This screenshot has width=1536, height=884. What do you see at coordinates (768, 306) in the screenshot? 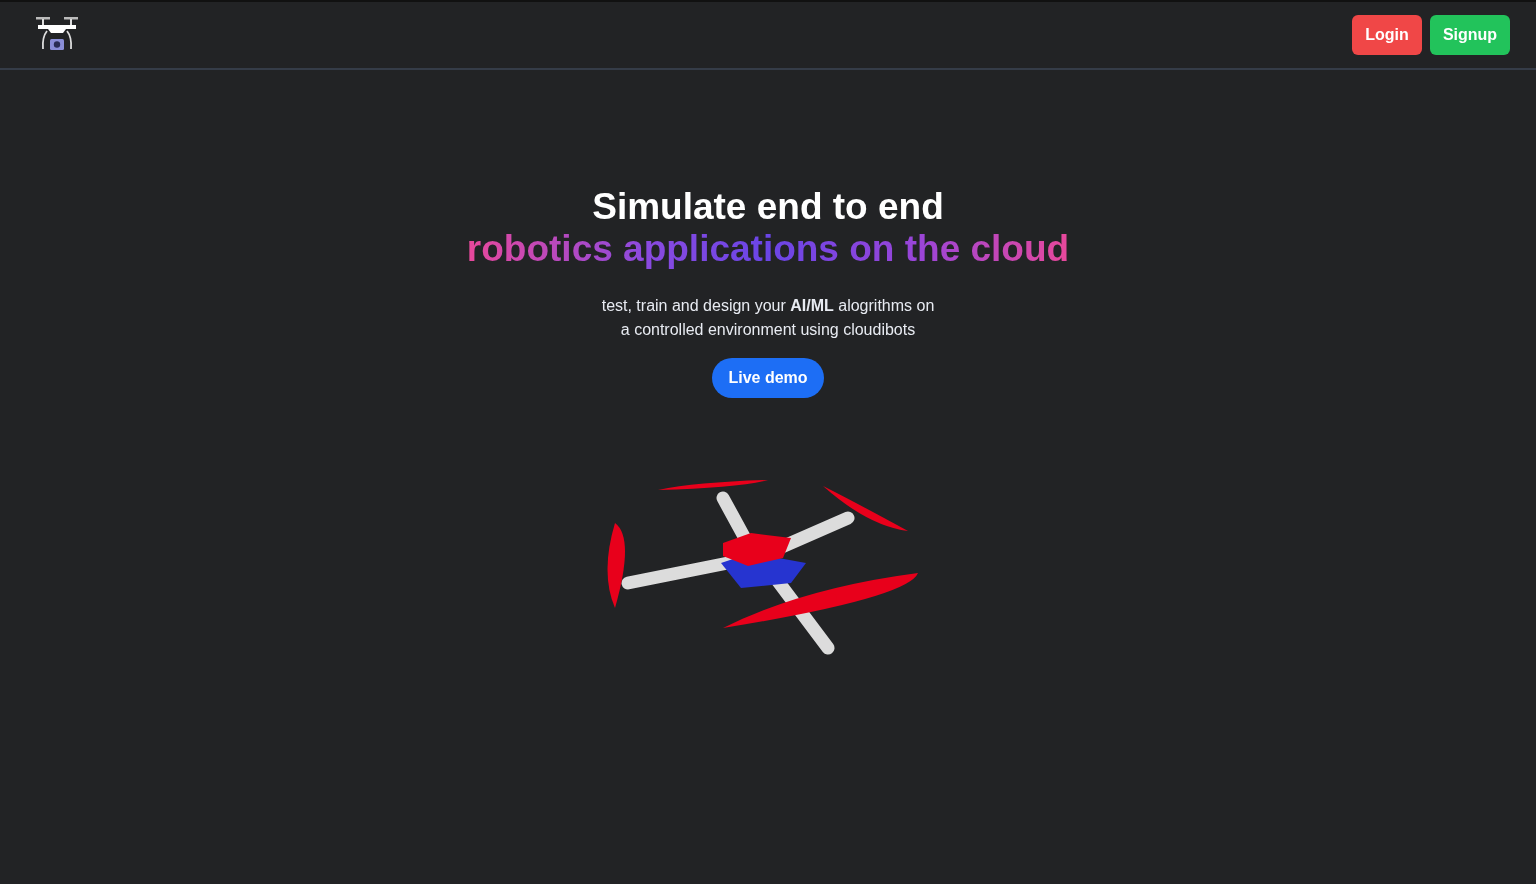
I see `subtitle-text: test, train and design your AI/ML alogrithms on` at bounding box center [768, 306].